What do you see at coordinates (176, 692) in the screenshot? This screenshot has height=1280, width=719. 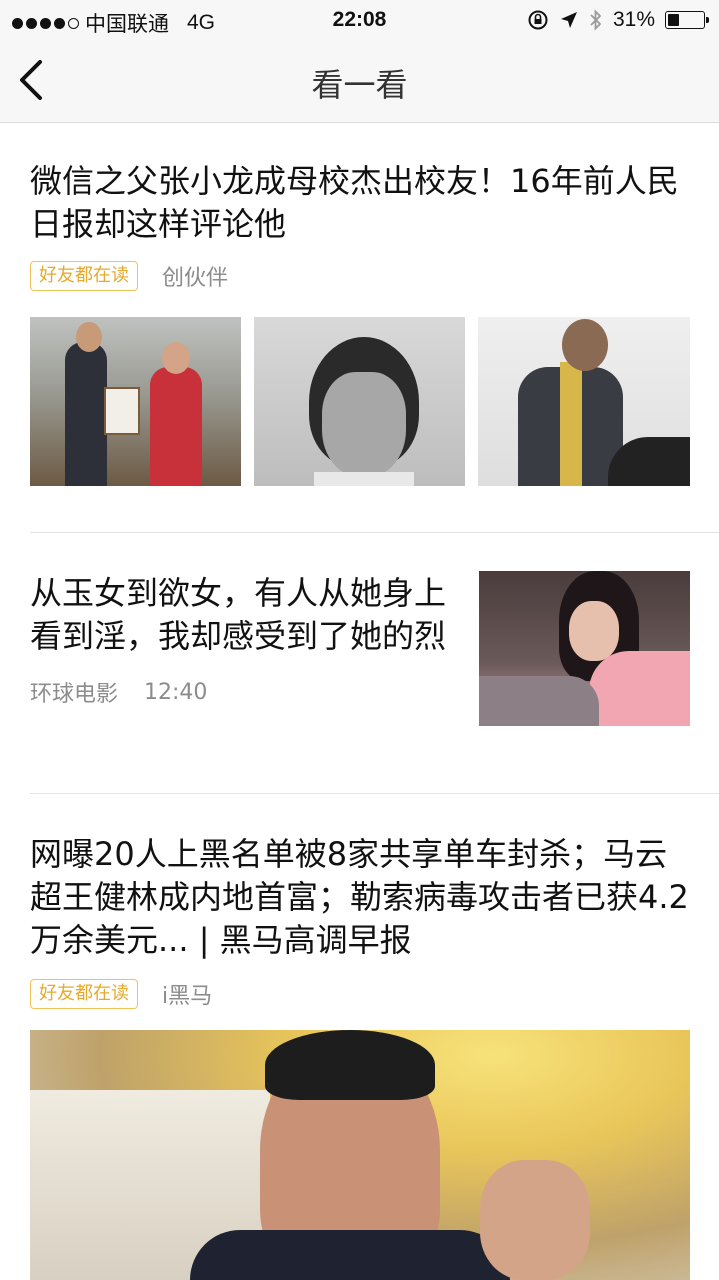 I see `article-time: 12:40` at bounding box center [176, 692].